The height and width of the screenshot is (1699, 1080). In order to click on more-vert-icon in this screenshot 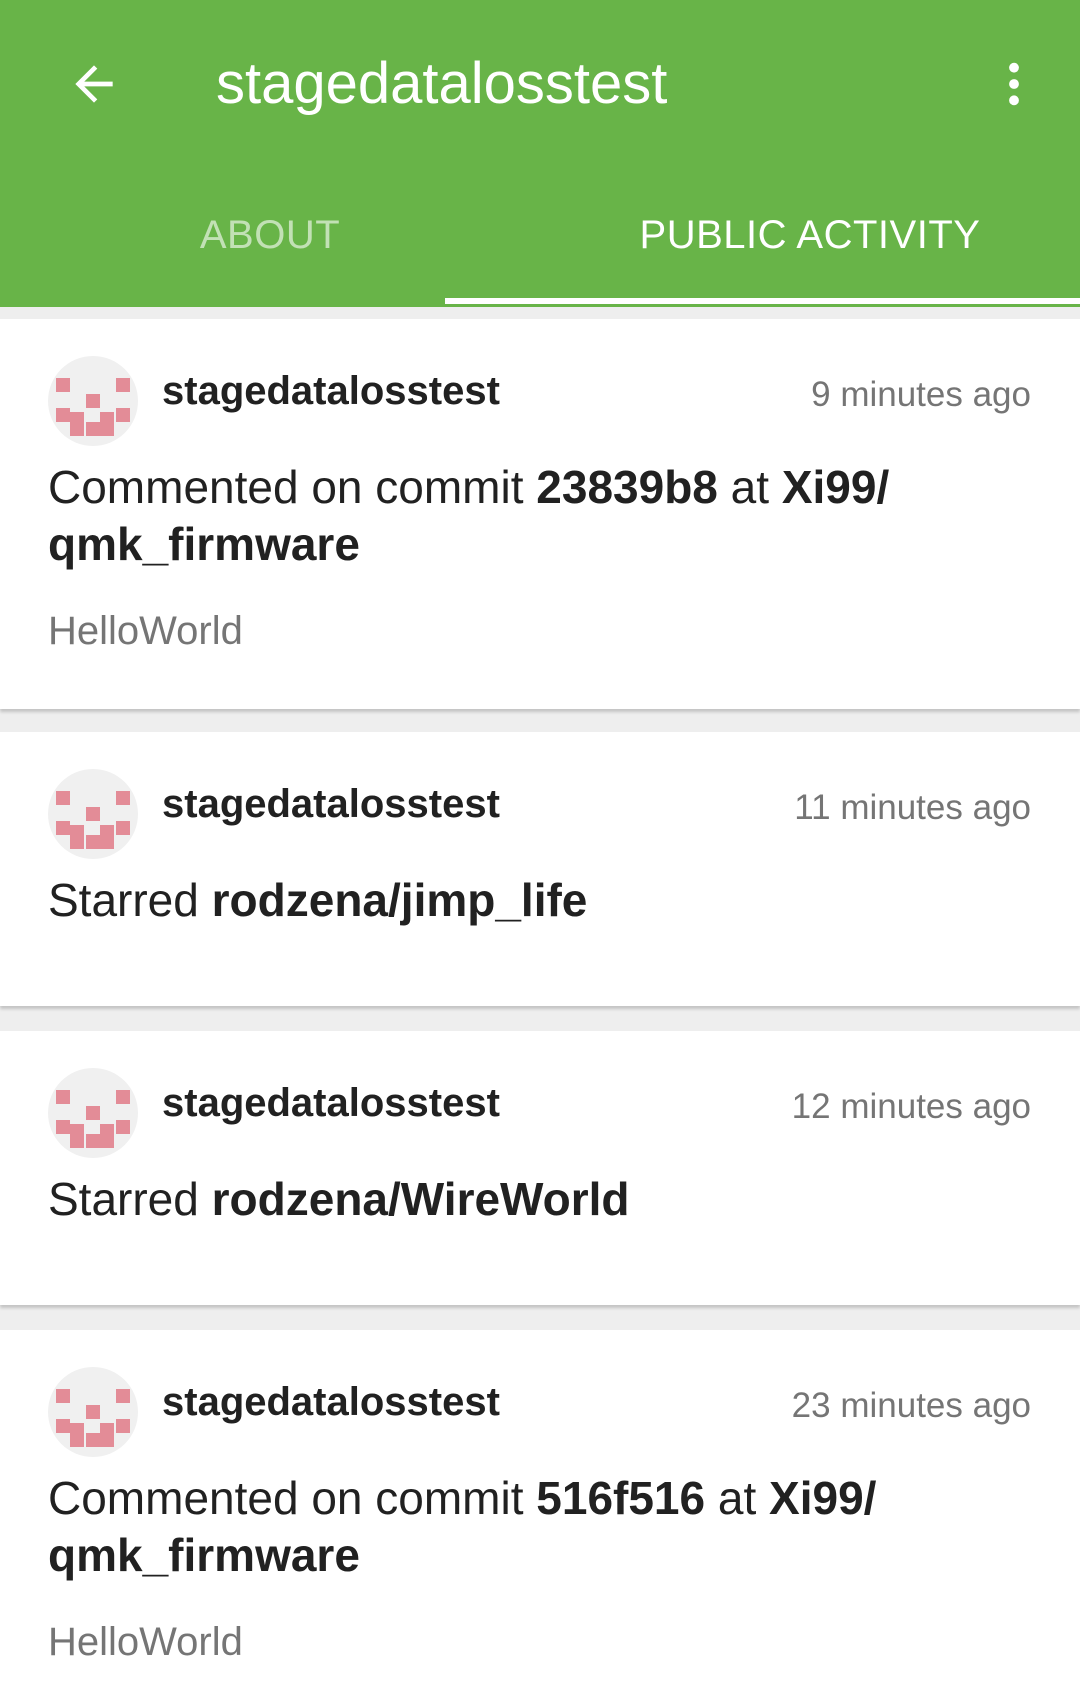, I will do `click(1014, 84)`.